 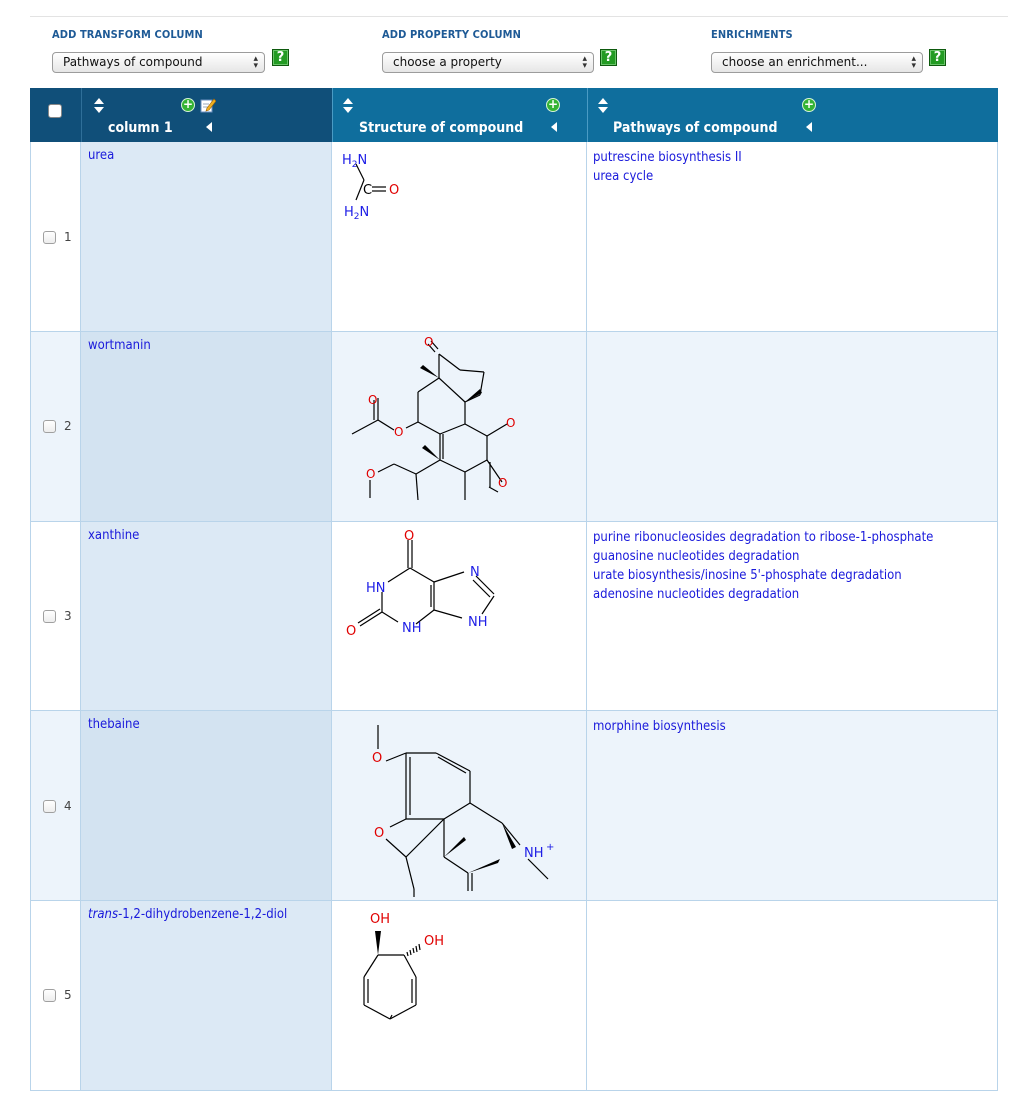 I want to click on structure-cell: O O O O O O, so click(x=459, y=427).